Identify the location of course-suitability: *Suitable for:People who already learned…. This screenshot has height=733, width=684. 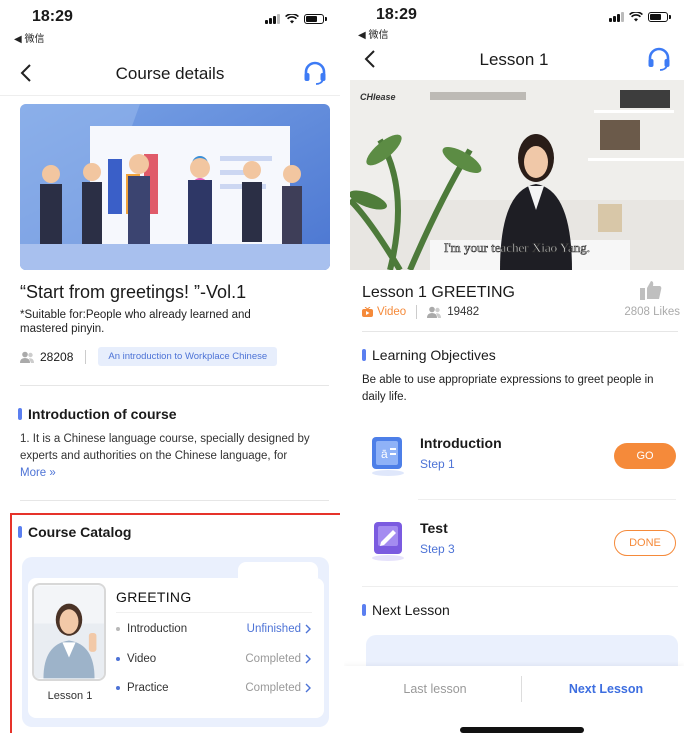
(135, 322).